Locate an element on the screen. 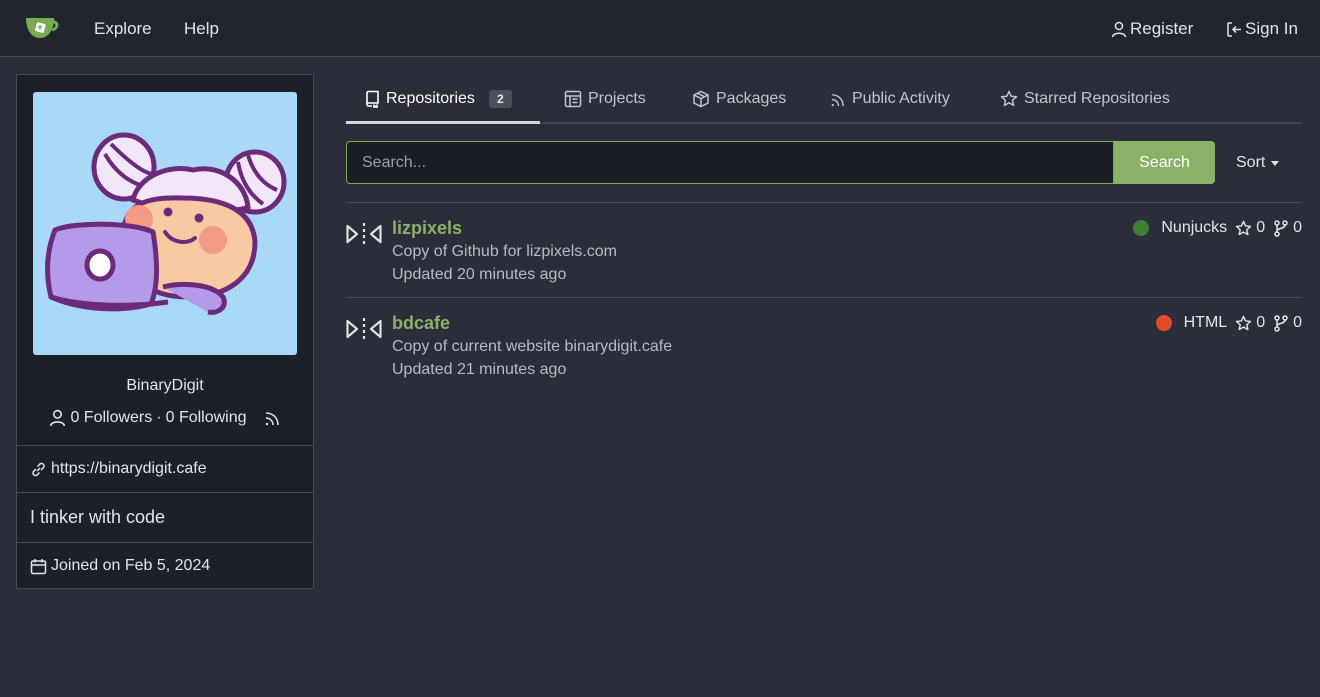  register-link: Register is located at coordinates (1152, 29).